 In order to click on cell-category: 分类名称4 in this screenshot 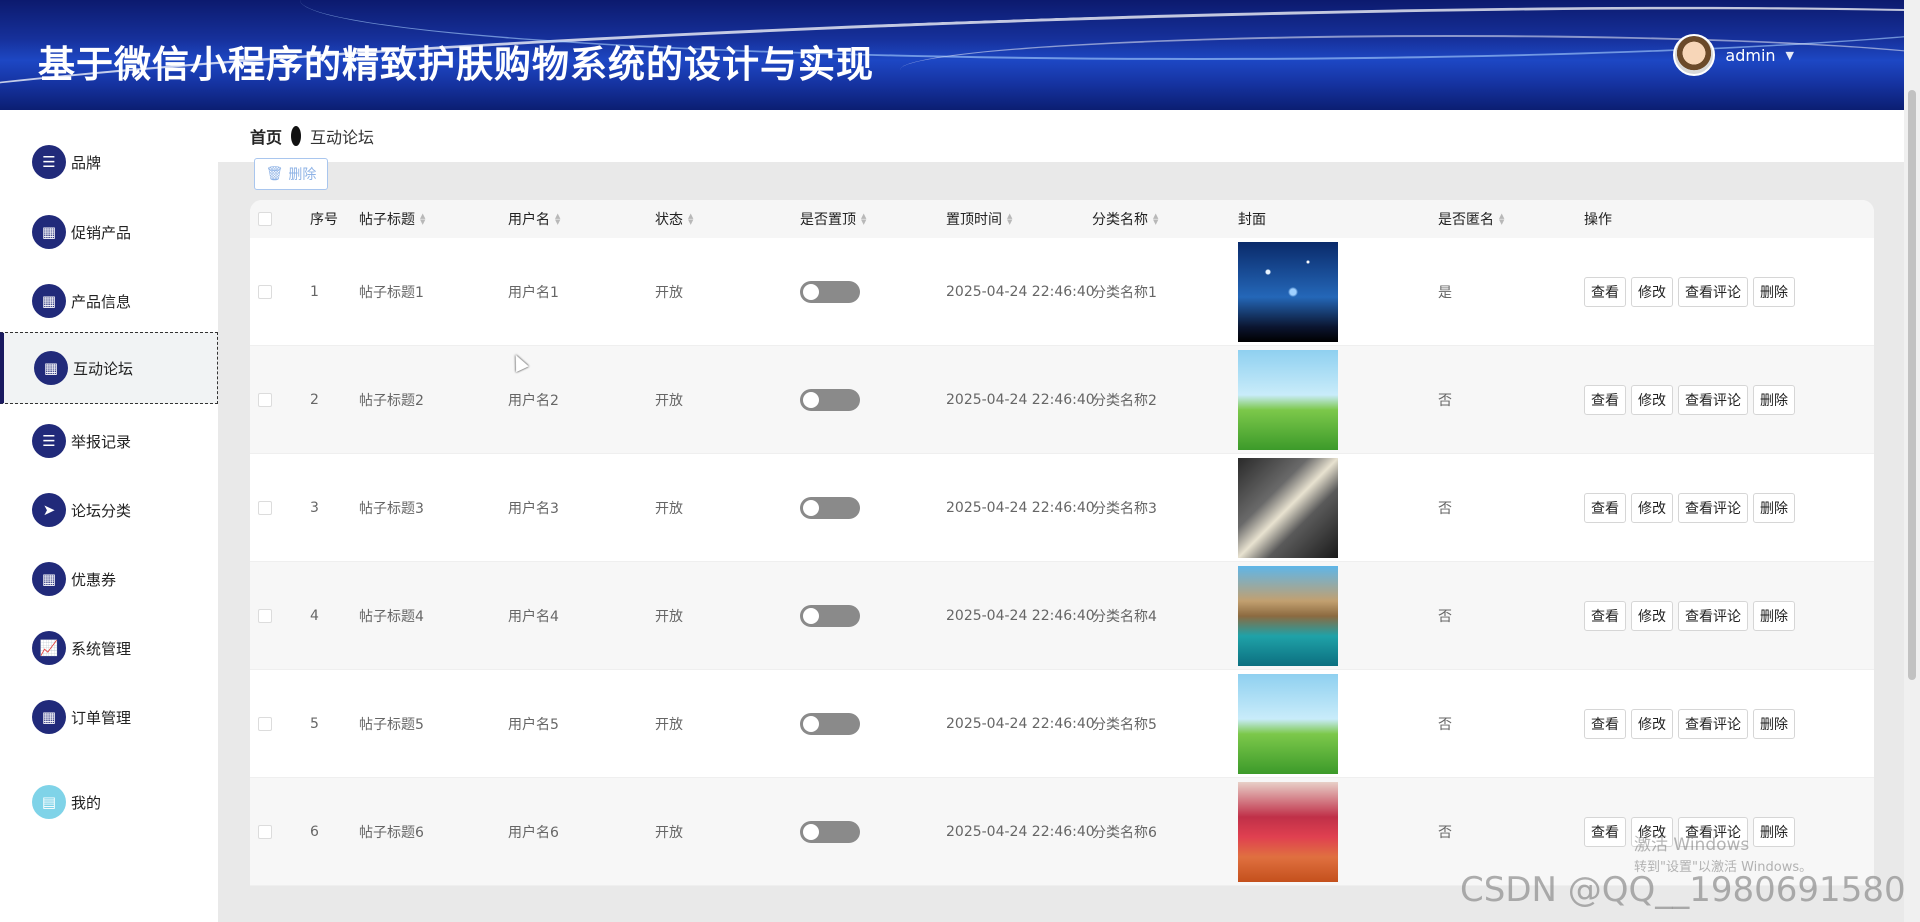, I will do `click(1124, 617)`.